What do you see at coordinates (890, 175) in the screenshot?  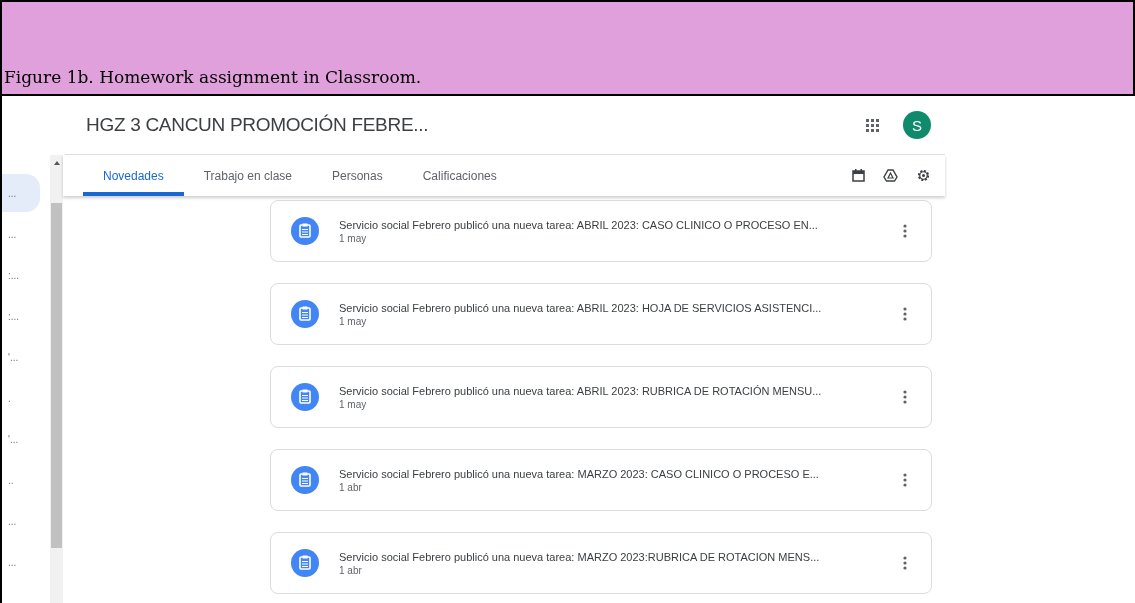 I see `drive-icon` at bounding box center [890, 175].